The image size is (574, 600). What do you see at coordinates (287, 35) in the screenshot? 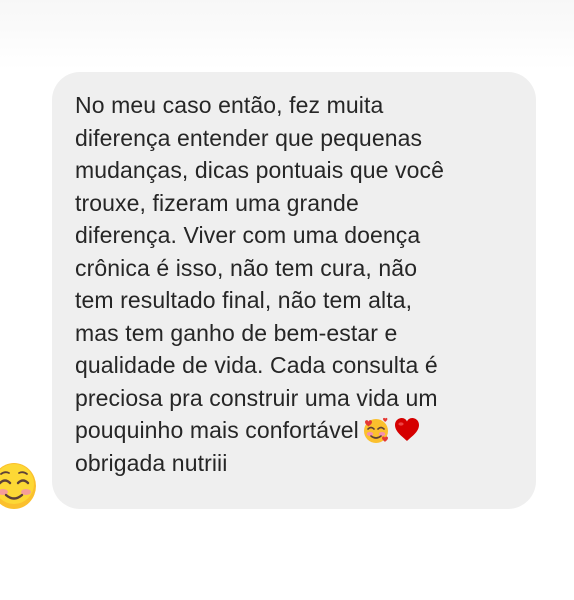
I see `top-shade` at bounding box center [287, 35].